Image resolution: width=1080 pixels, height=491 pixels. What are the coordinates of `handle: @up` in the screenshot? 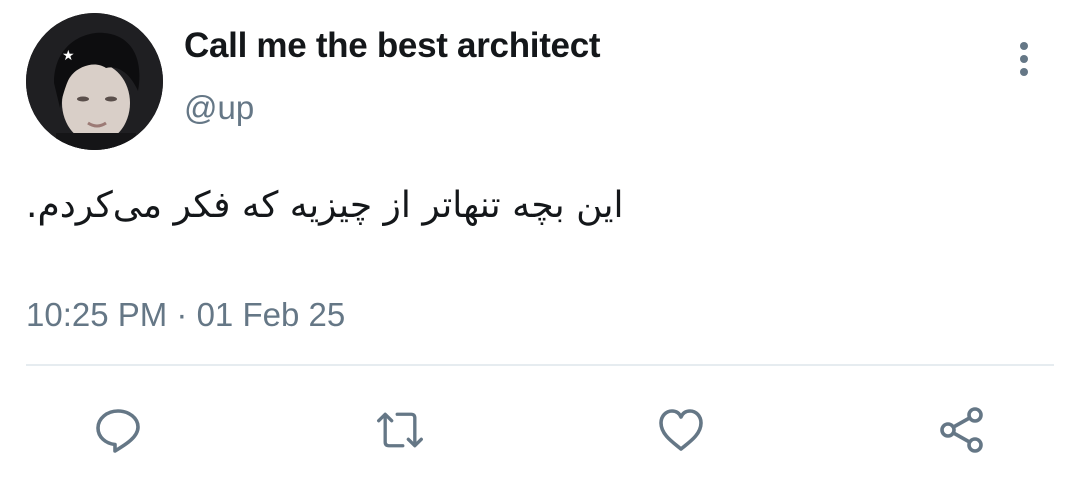 It's located at (219, 108).